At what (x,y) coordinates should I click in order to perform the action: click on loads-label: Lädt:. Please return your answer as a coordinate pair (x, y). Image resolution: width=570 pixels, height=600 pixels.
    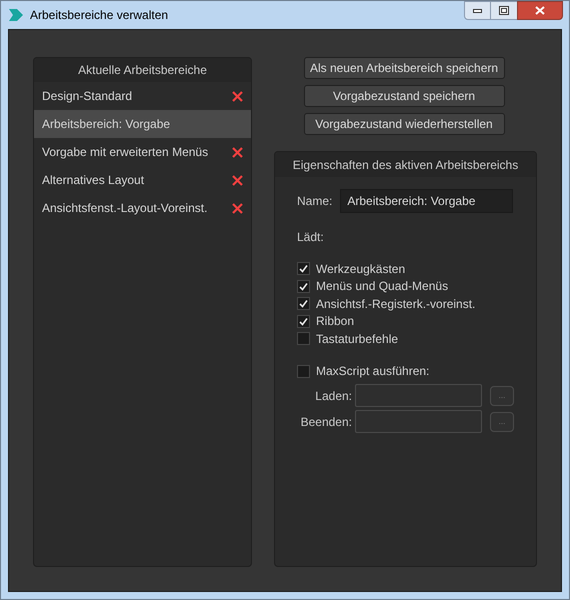
    Looking at the image, I should click on (311, 237).